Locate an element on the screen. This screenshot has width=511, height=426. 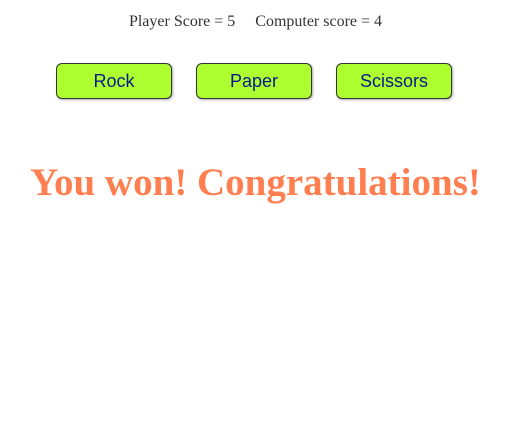
player-score: Player Score = 5 is located at coordinates (182, 21).